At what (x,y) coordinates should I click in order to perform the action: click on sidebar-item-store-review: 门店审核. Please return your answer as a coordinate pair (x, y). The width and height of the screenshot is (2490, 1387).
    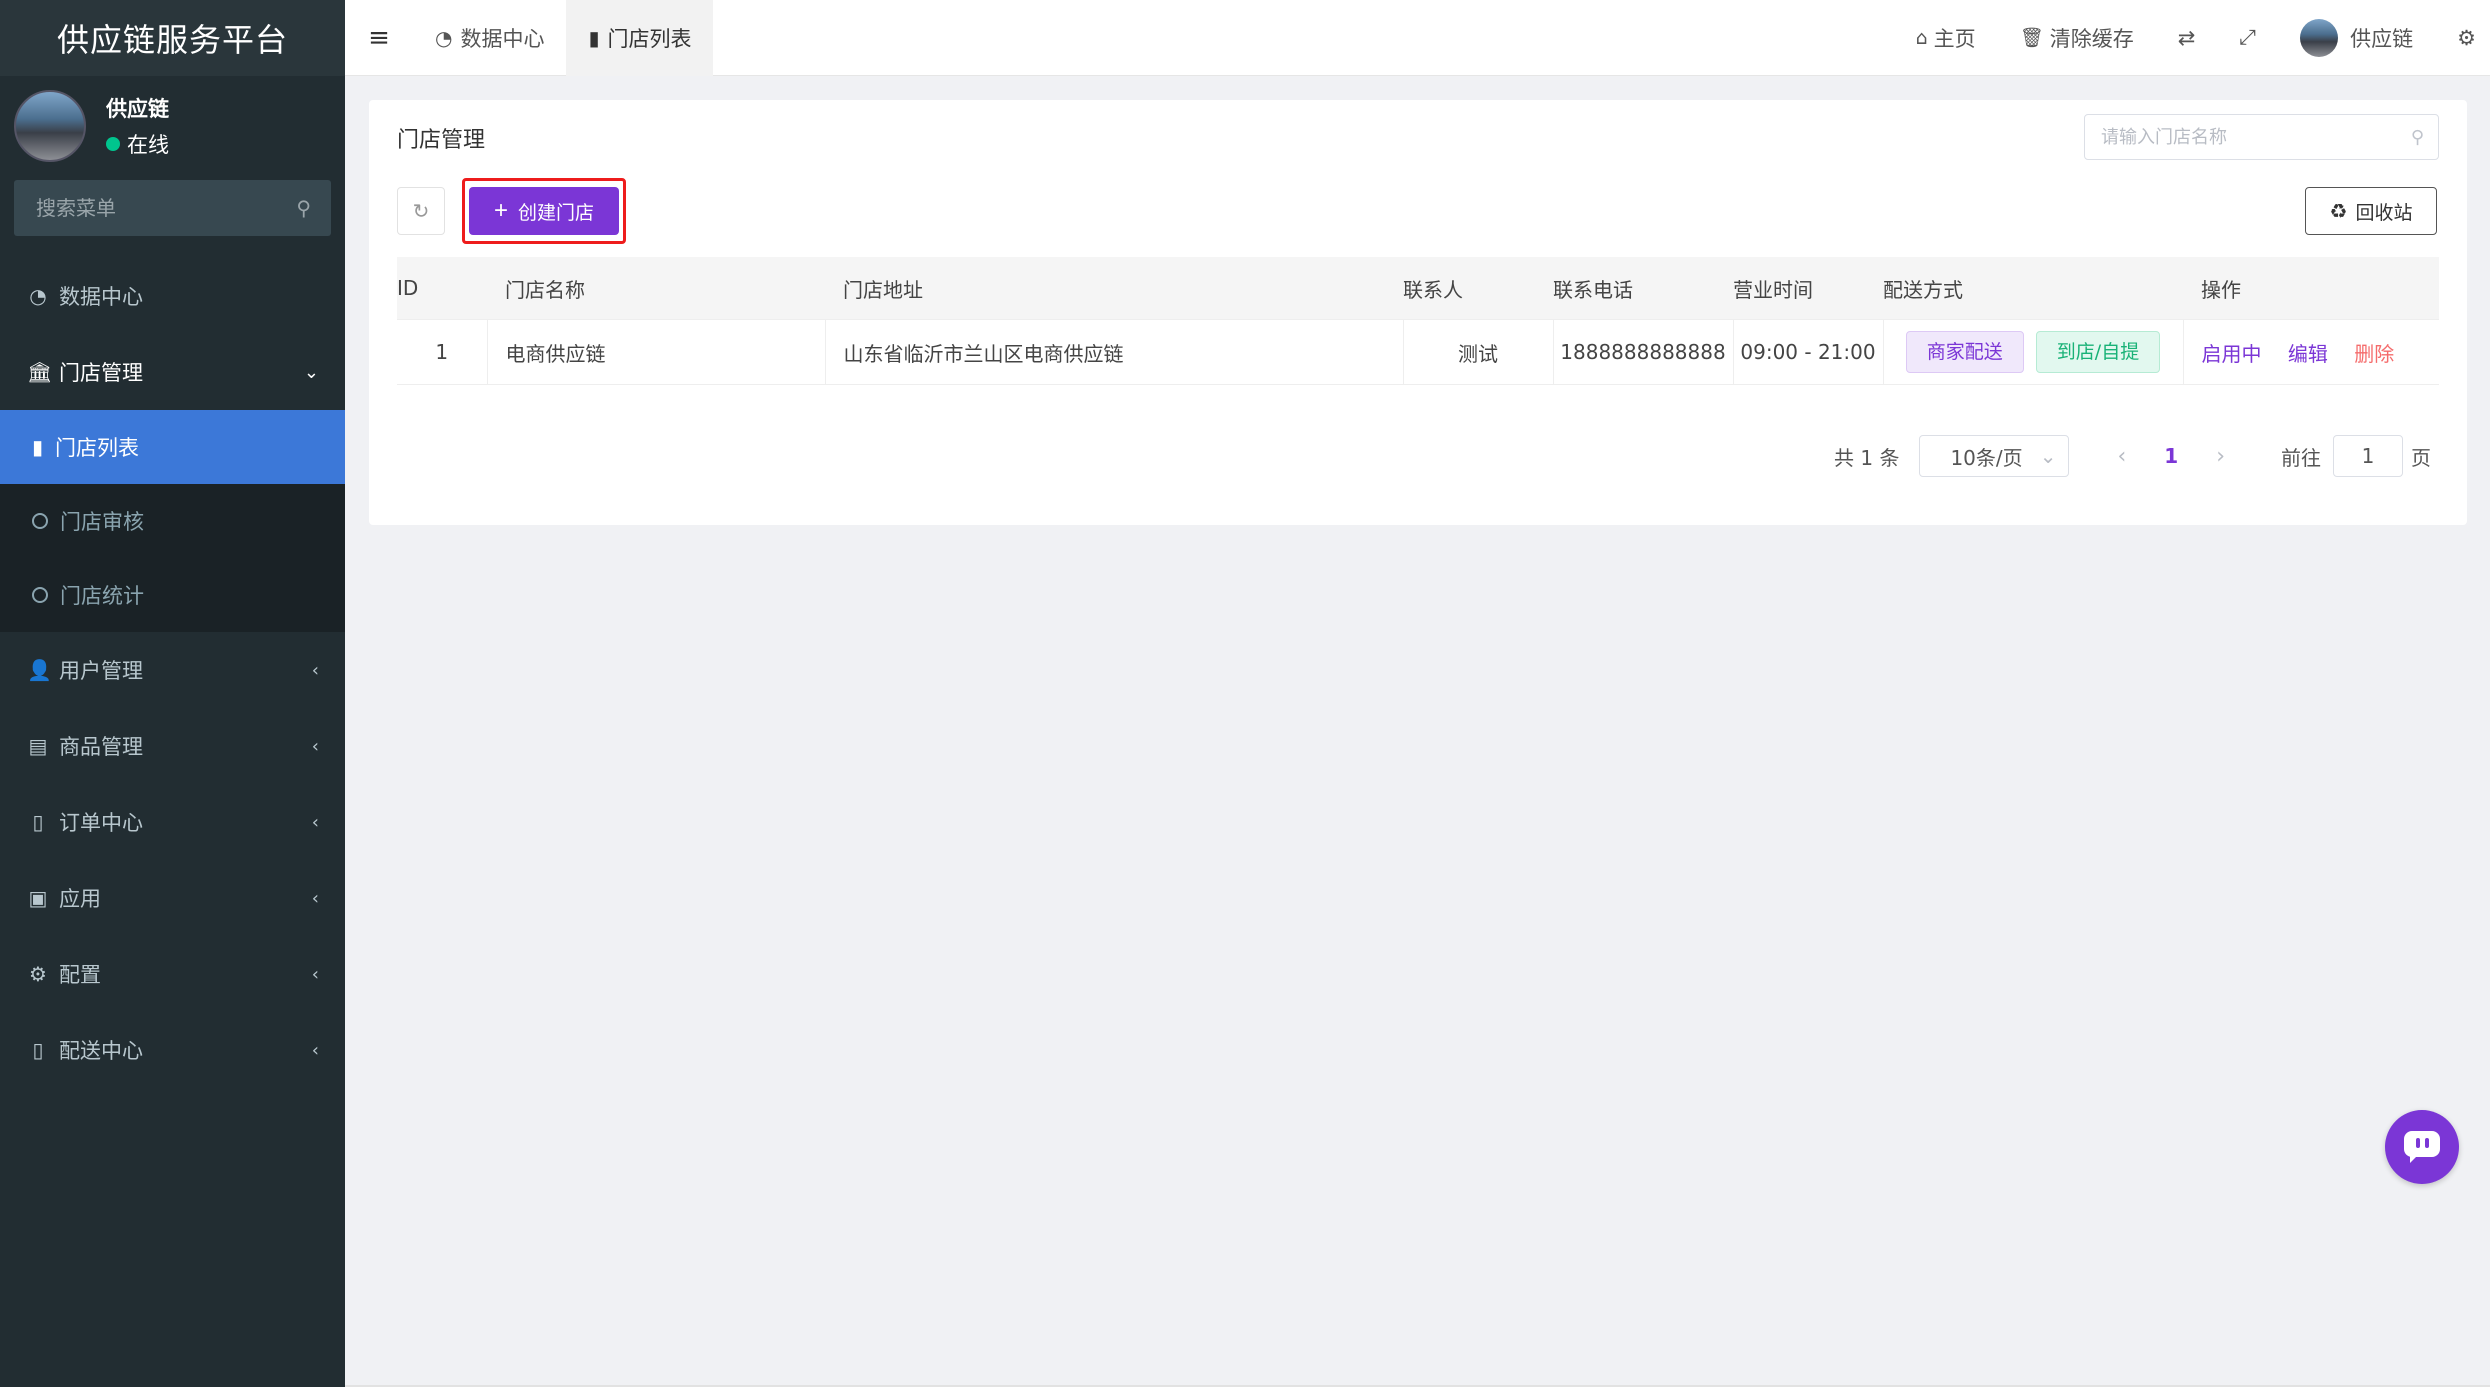
    Looking at the image, I should click on (172, 521).